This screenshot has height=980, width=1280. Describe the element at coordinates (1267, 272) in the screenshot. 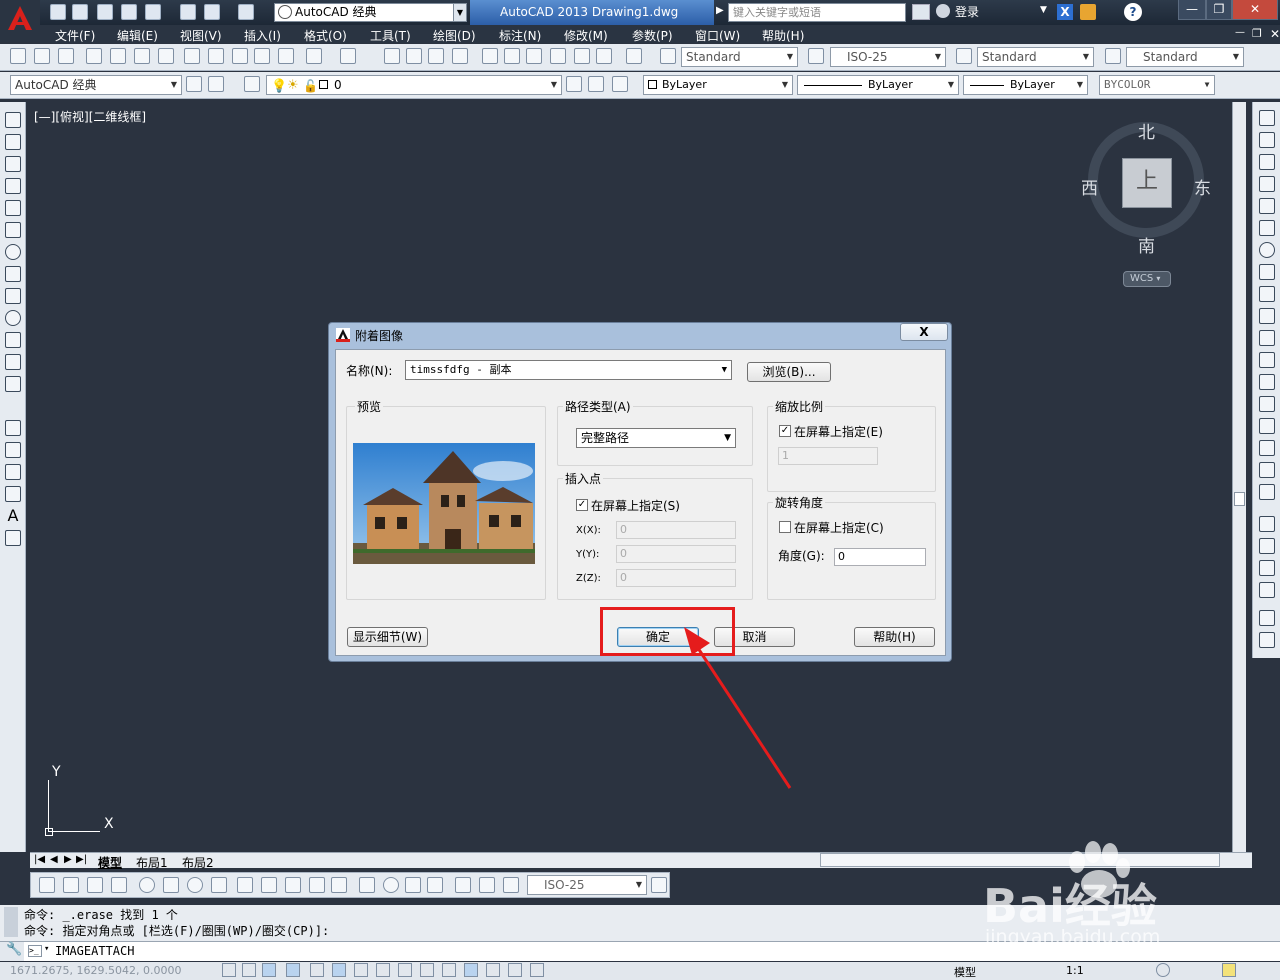

I see `scale-icon` at that location.